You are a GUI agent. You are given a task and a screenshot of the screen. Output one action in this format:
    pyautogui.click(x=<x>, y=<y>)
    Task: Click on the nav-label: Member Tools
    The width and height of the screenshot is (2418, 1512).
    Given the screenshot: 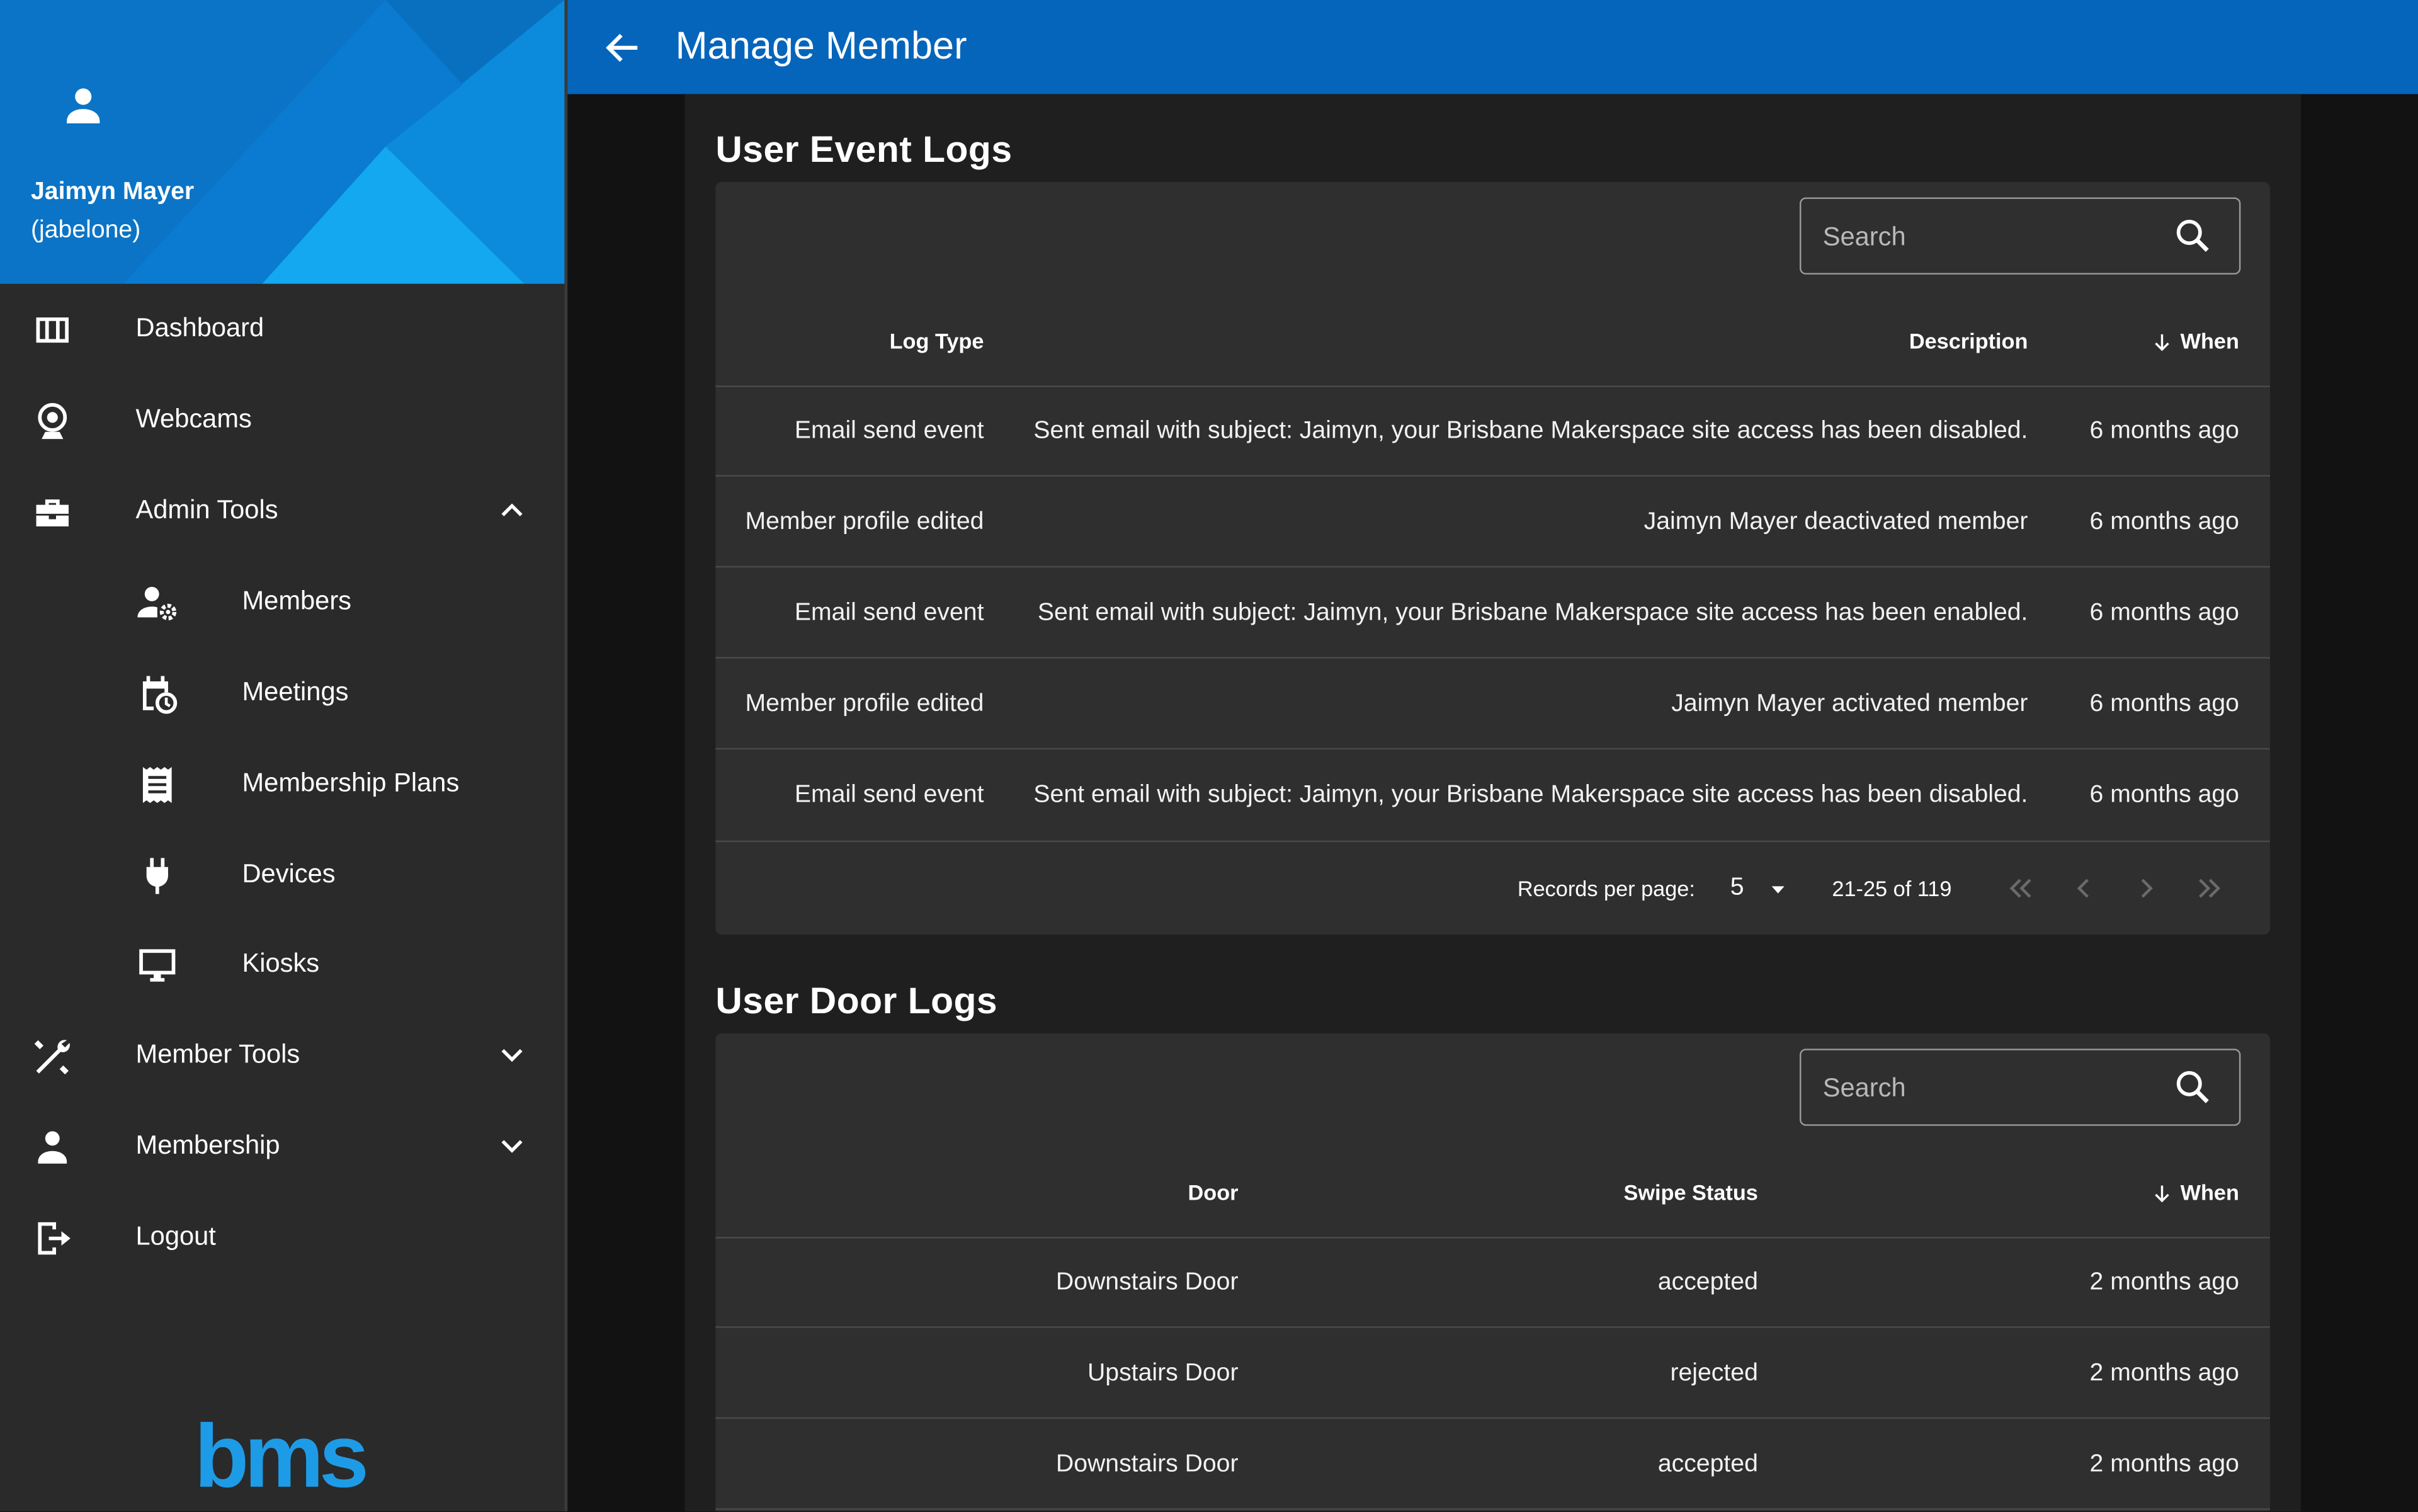 What is the action you would take?
    pyautogui.click(x=217, y=1054)
    